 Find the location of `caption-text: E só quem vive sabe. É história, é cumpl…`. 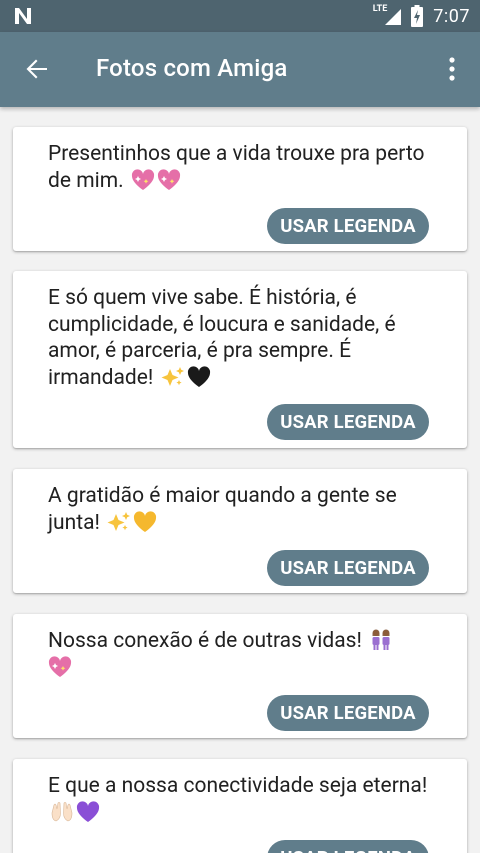

caption-text: E só quem vive sabe. É história, é cumpl… is located at coordinates (222, 338).